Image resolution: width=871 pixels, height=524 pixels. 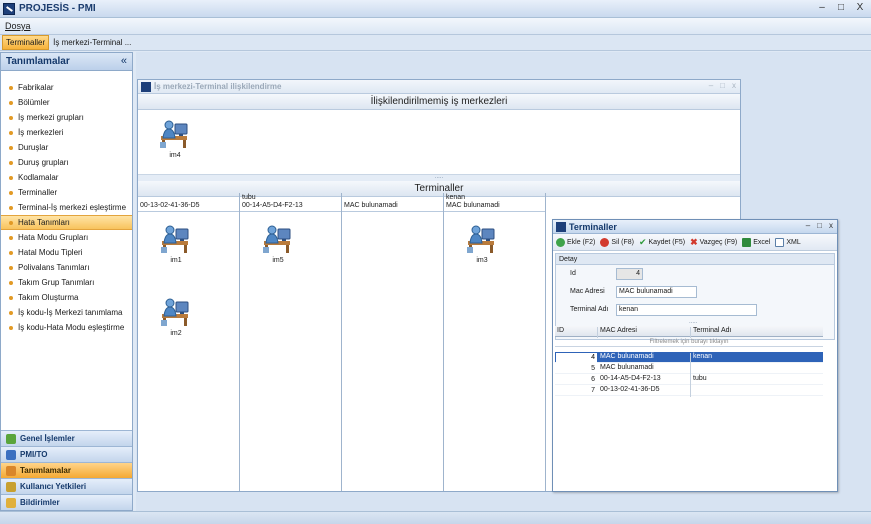 I want to click on inner-close-button: x, so click(x=734, y=85).